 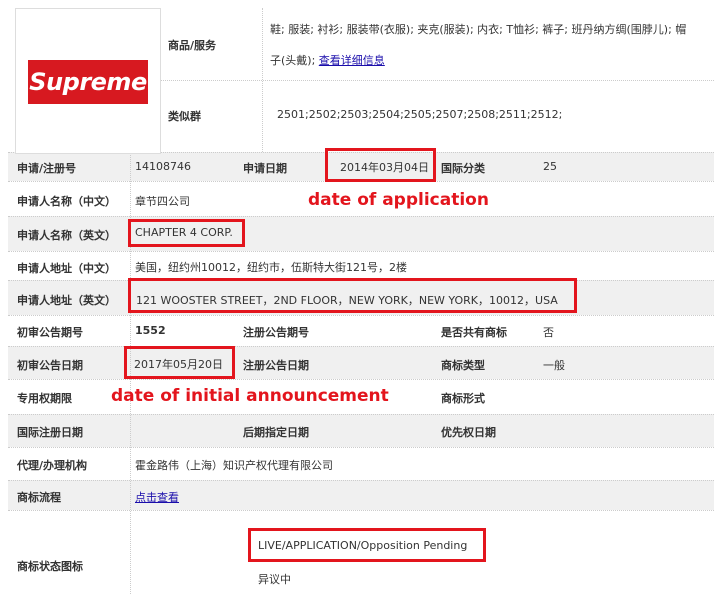 What do you see at coordinates (163, 166) in the screenshot?
I see `reg-no-value: 14108746` at bounding box center [163, 166].